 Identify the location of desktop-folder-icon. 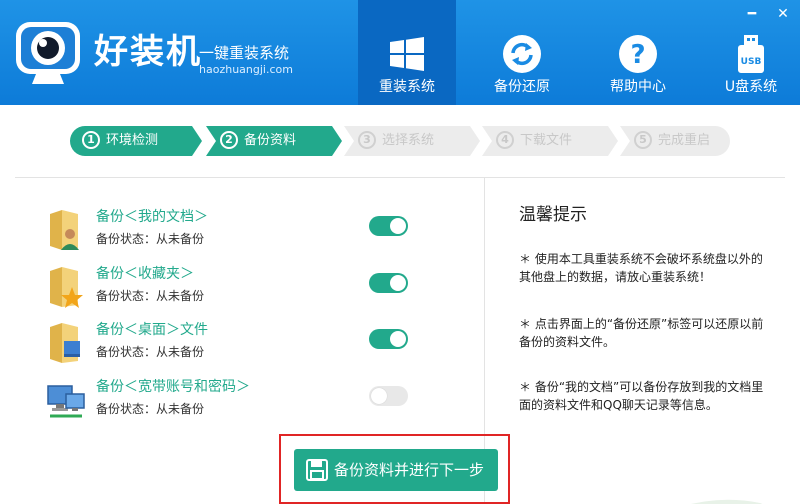
(66, 343).